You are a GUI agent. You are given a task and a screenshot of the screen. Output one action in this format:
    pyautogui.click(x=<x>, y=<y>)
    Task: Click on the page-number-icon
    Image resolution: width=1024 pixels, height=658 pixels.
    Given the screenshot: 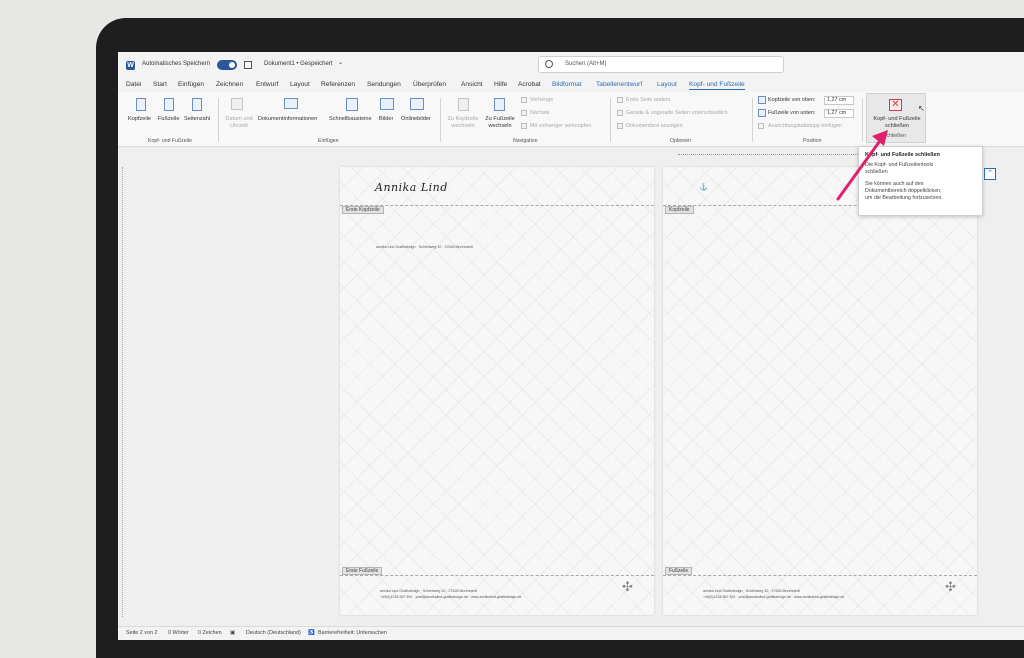 What is the action you would take?
    pyautogui.click(x=197, y=104)
    